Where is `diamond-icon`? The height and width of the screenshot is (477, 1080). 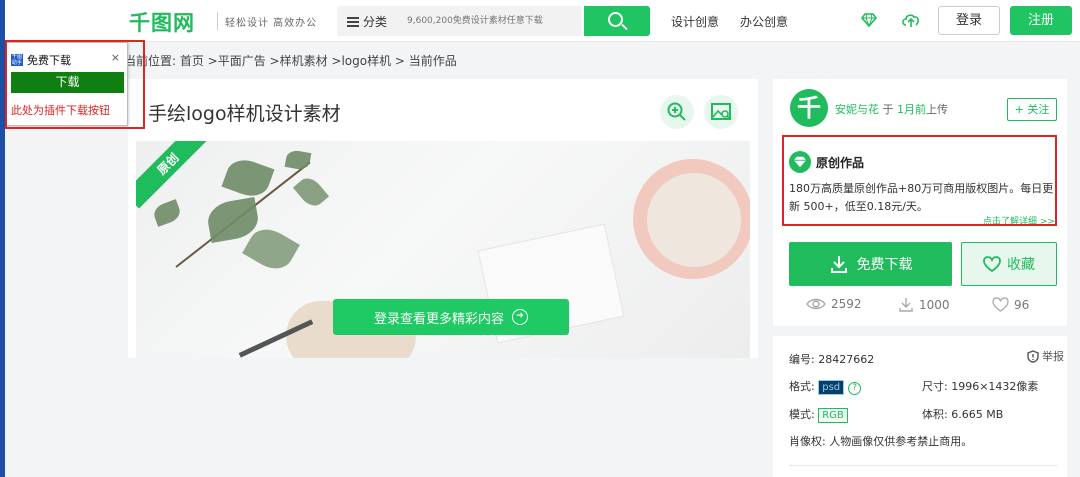
diamond-icon is located at coordinates (869, 20).